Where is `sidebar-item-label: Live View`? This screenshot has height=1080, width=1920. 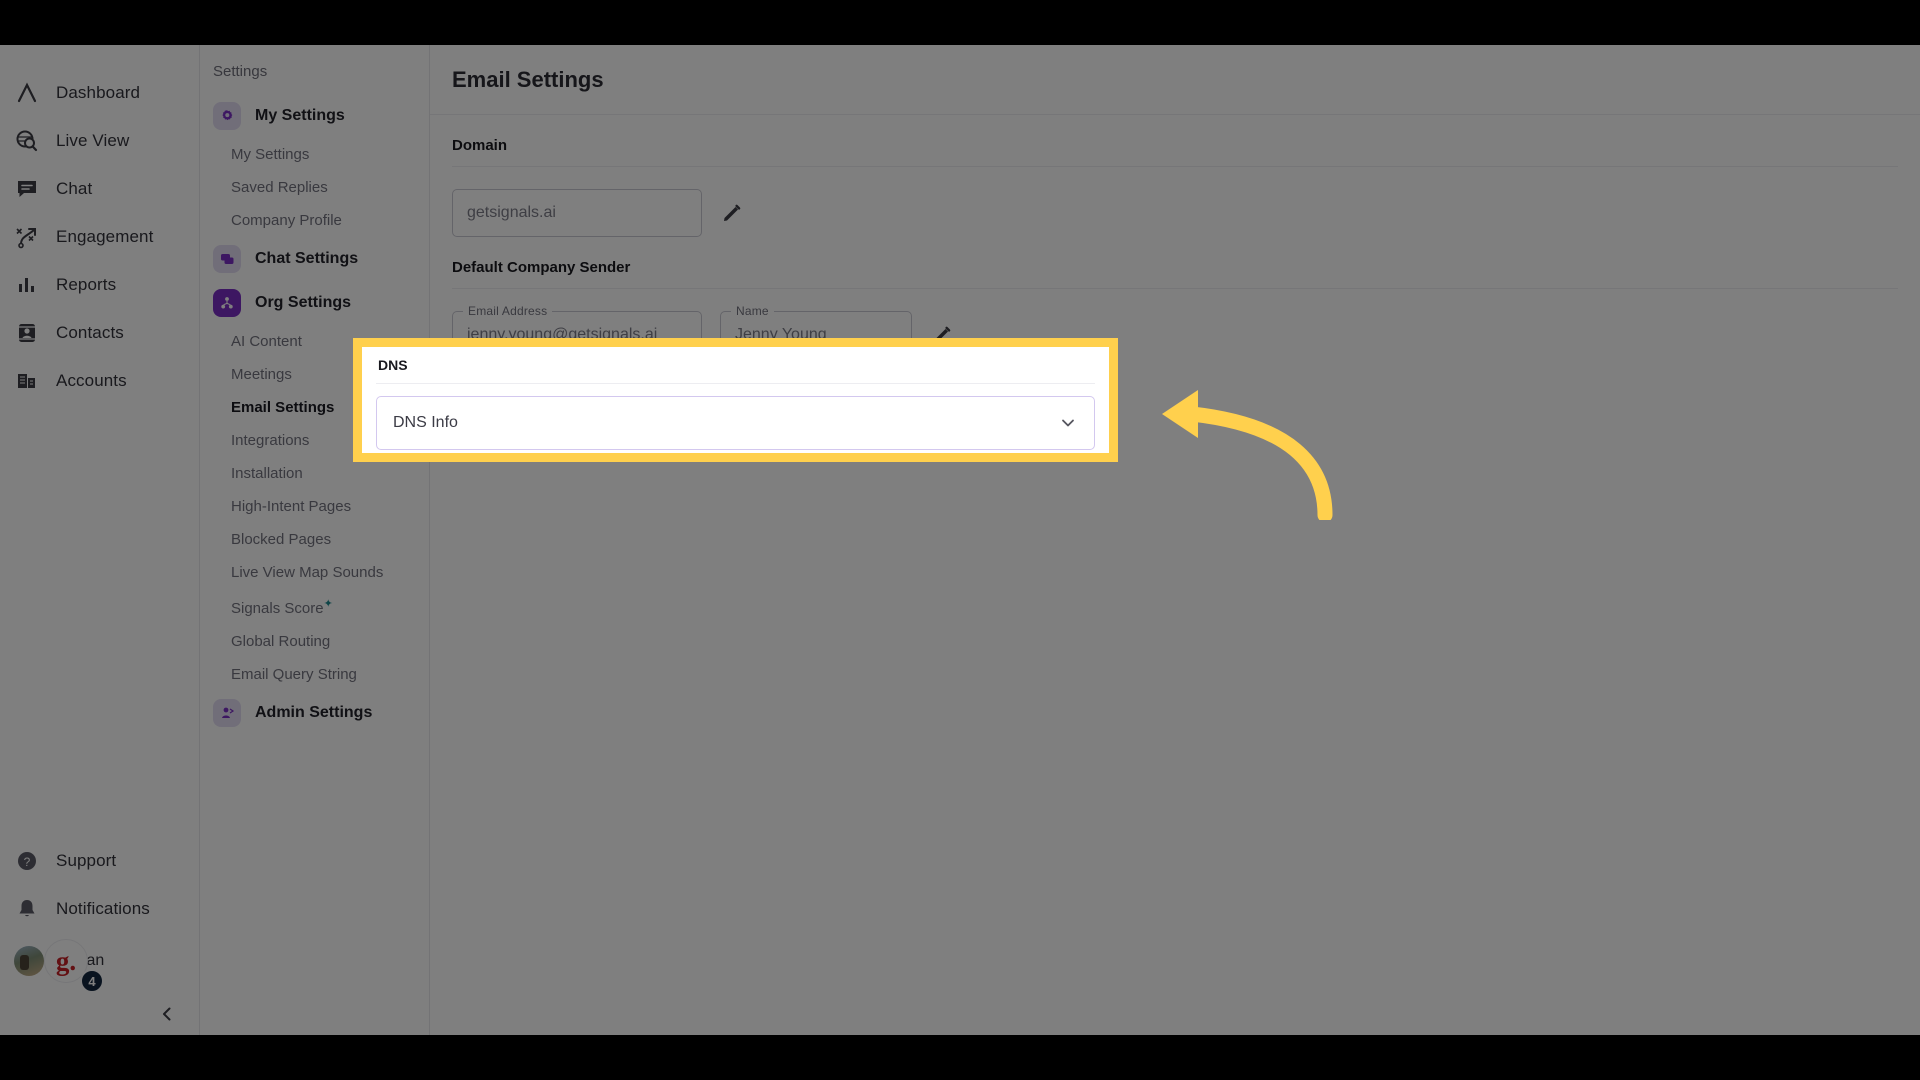 sidebar-item-label: Live View is located at coordinates (93, 140).